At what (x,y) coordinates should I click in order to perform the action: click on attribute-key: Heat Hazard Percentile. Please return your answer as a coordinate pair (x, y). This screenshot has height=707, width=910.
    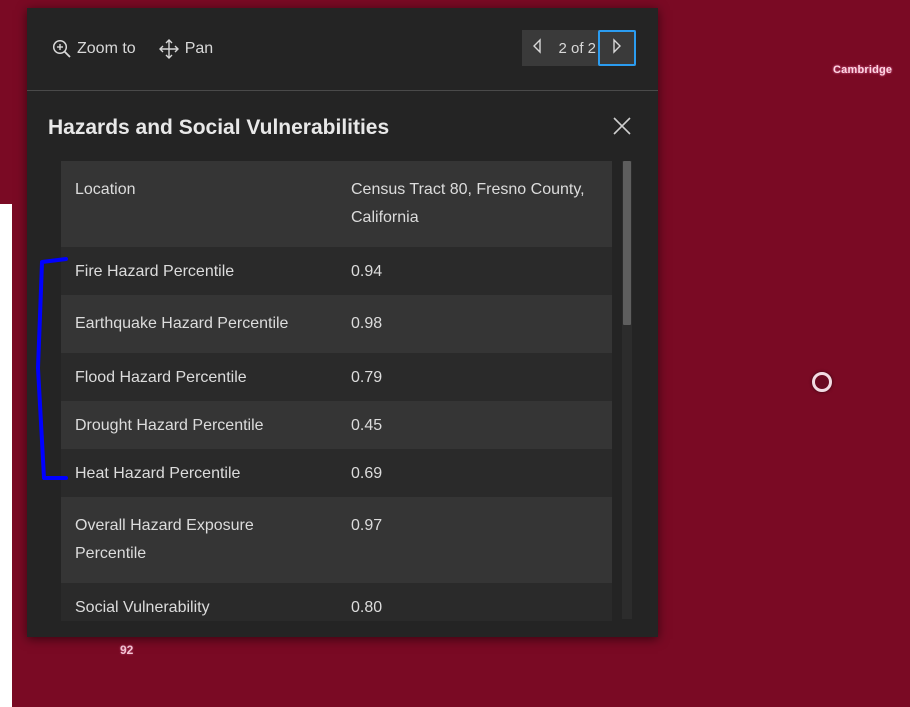
    Looking at the image, I should click on (199, 473).